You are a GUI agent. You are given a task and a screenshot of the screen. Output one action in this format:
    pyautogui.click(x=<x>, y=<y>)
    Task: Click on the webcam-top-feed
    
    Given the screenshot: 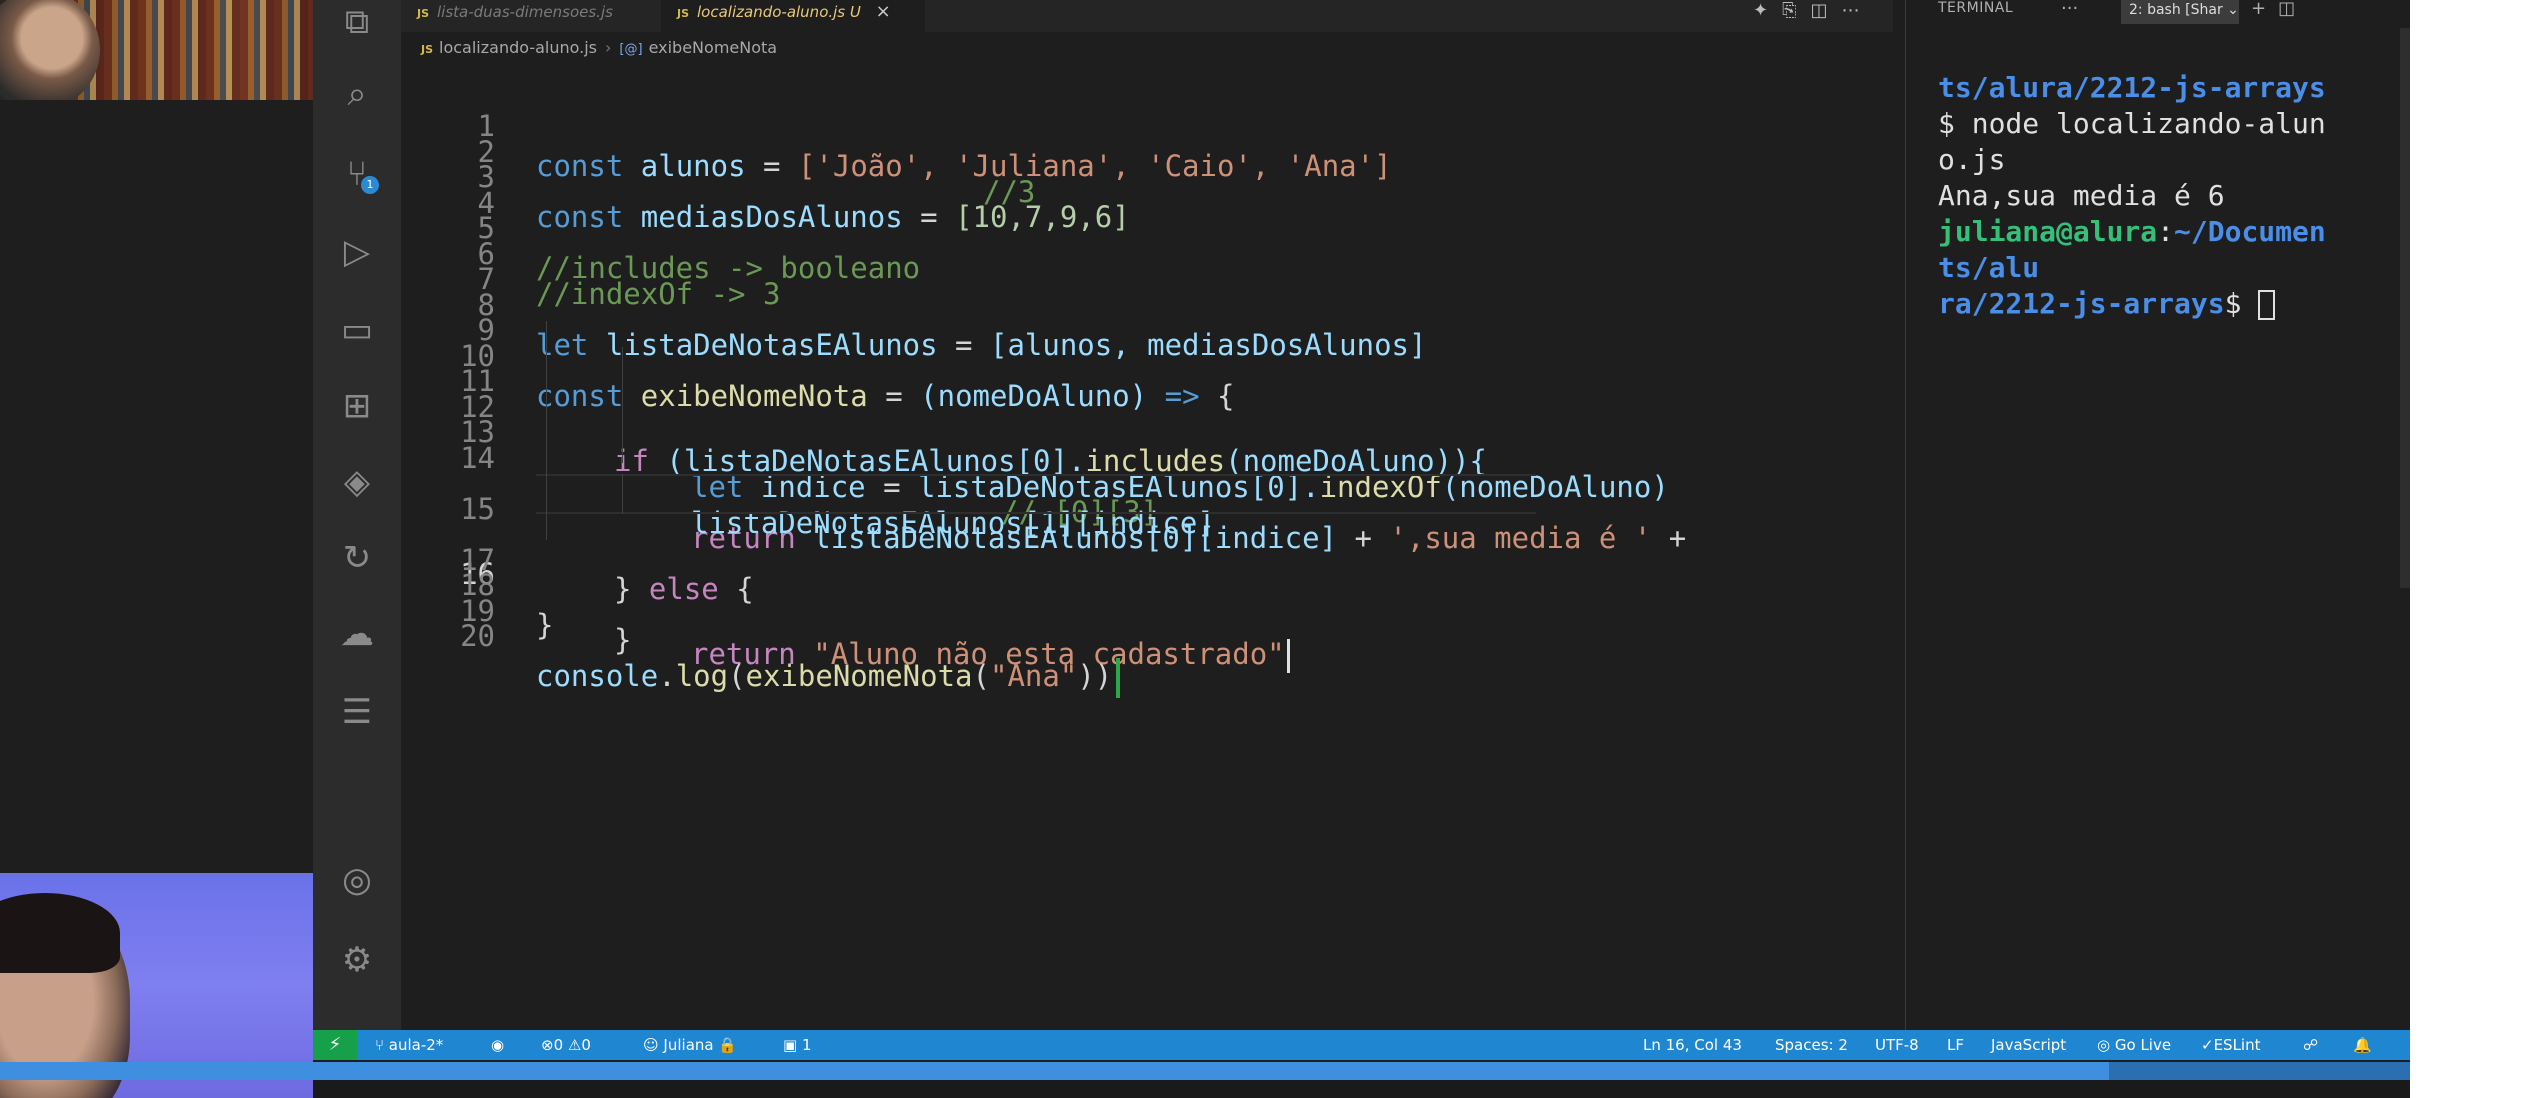 What is the action you would take?
    pyautogui.click(x=156, y=50)
    